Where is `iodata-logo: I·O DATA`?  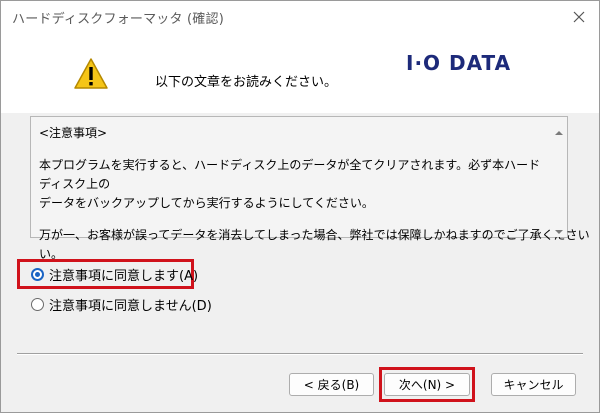
iodata-logo: I·O DATA is located at coordinates (459, 63).